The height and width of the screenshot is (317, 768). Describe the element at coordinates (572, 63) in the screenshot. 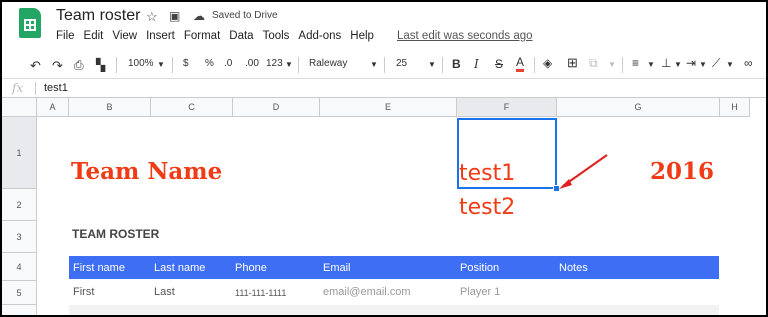

I see `borders-icon: ⊞` at that location.